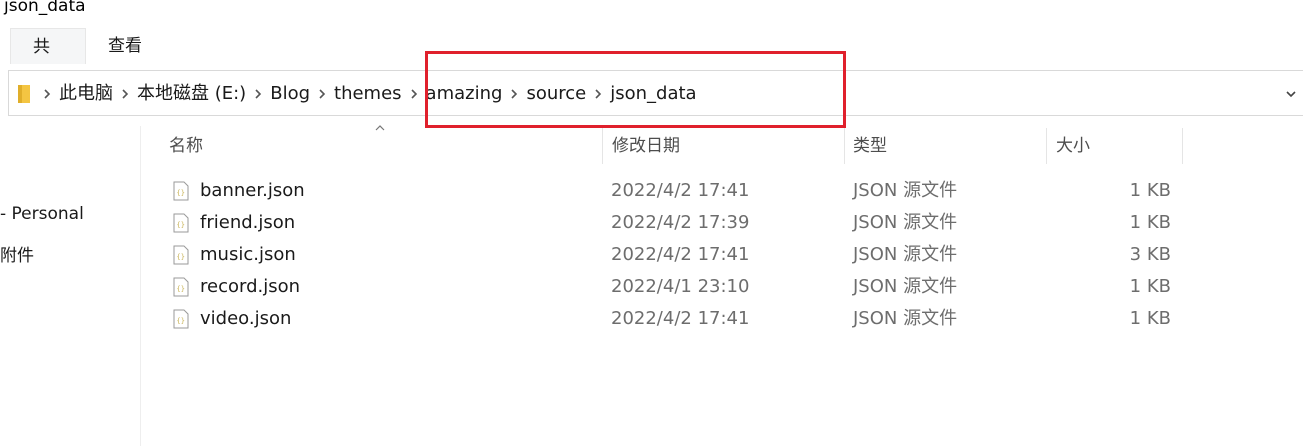  What do you see at coordinates (381, 146) in the screenshot?
I see `column-header-name: 名称` at bounding box center [381, 146].